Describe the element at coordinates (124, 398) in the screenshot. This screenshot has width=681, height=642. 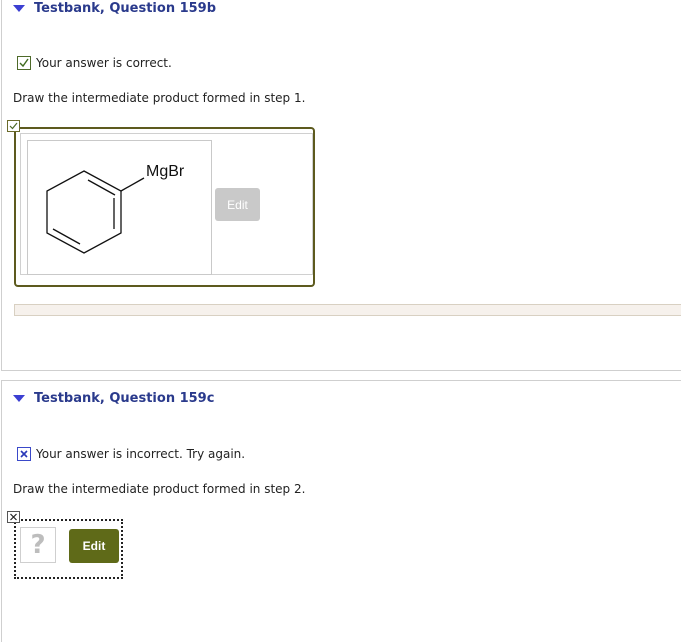
I see `question-title: Testbank, Question 159c` at that location.